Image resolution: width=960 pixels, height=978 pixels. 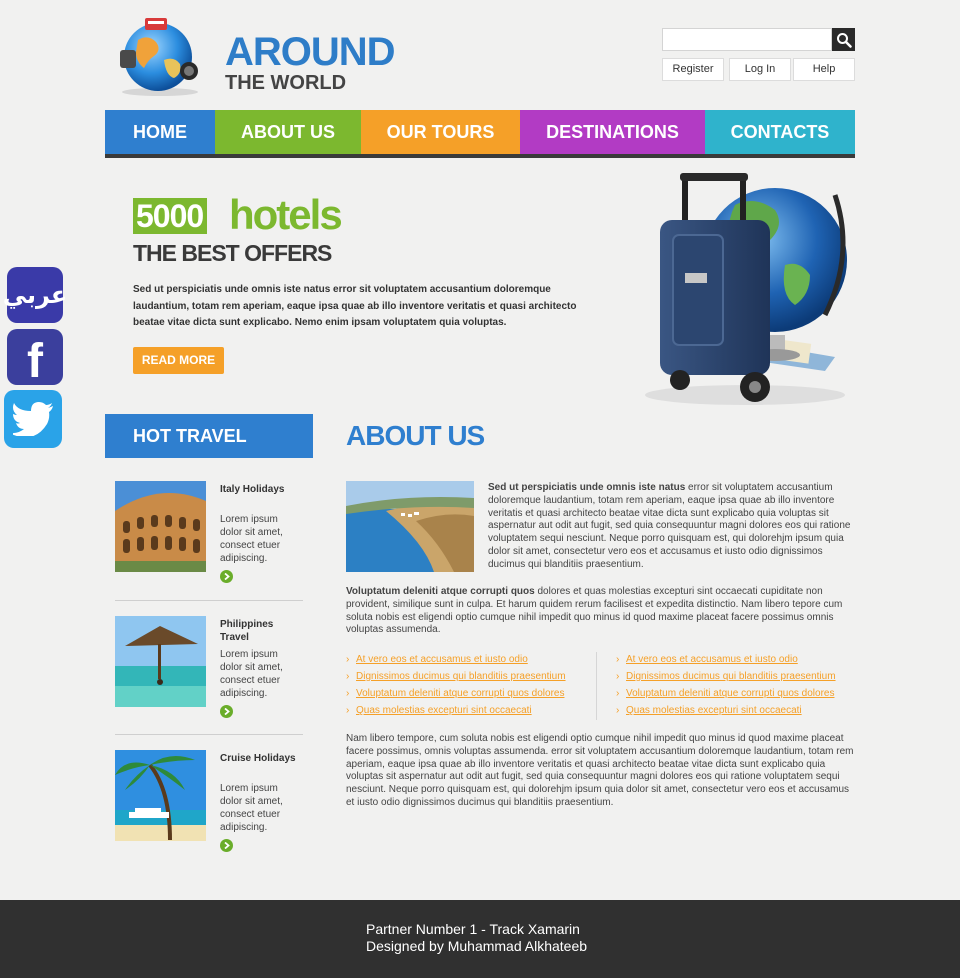 What do you see at coordinates (477, 946) in the screenshot?
I see `footer-line-2: Designed by Muhammad Alkhateeb` at bounding box center [477, 946].